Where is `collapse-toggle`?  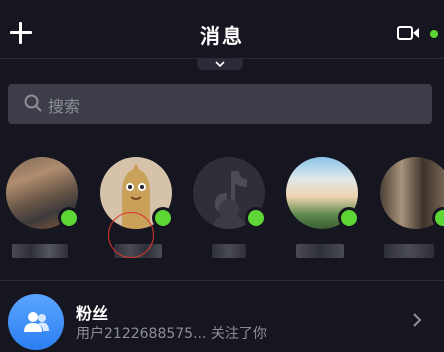 collapse-toggle is located at coordinates (220, 64).